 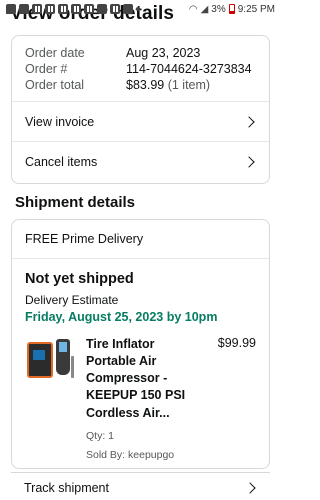 What do you see at coordinates (100, 435) in the screenshot?
I see `product-quantity: Qty: 1` at bounding box center [100, 435].